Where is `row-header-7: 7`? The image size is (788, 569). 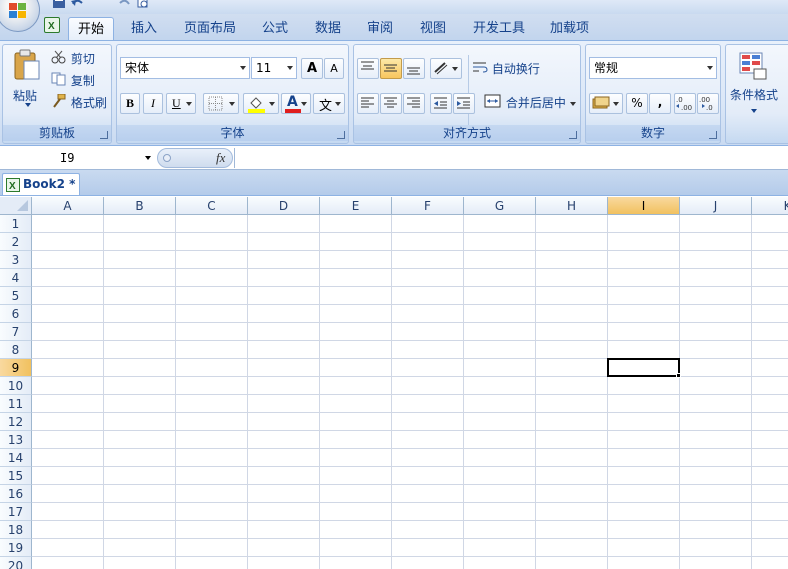
row-header-7: 7 is located at coordinates (16, 332).